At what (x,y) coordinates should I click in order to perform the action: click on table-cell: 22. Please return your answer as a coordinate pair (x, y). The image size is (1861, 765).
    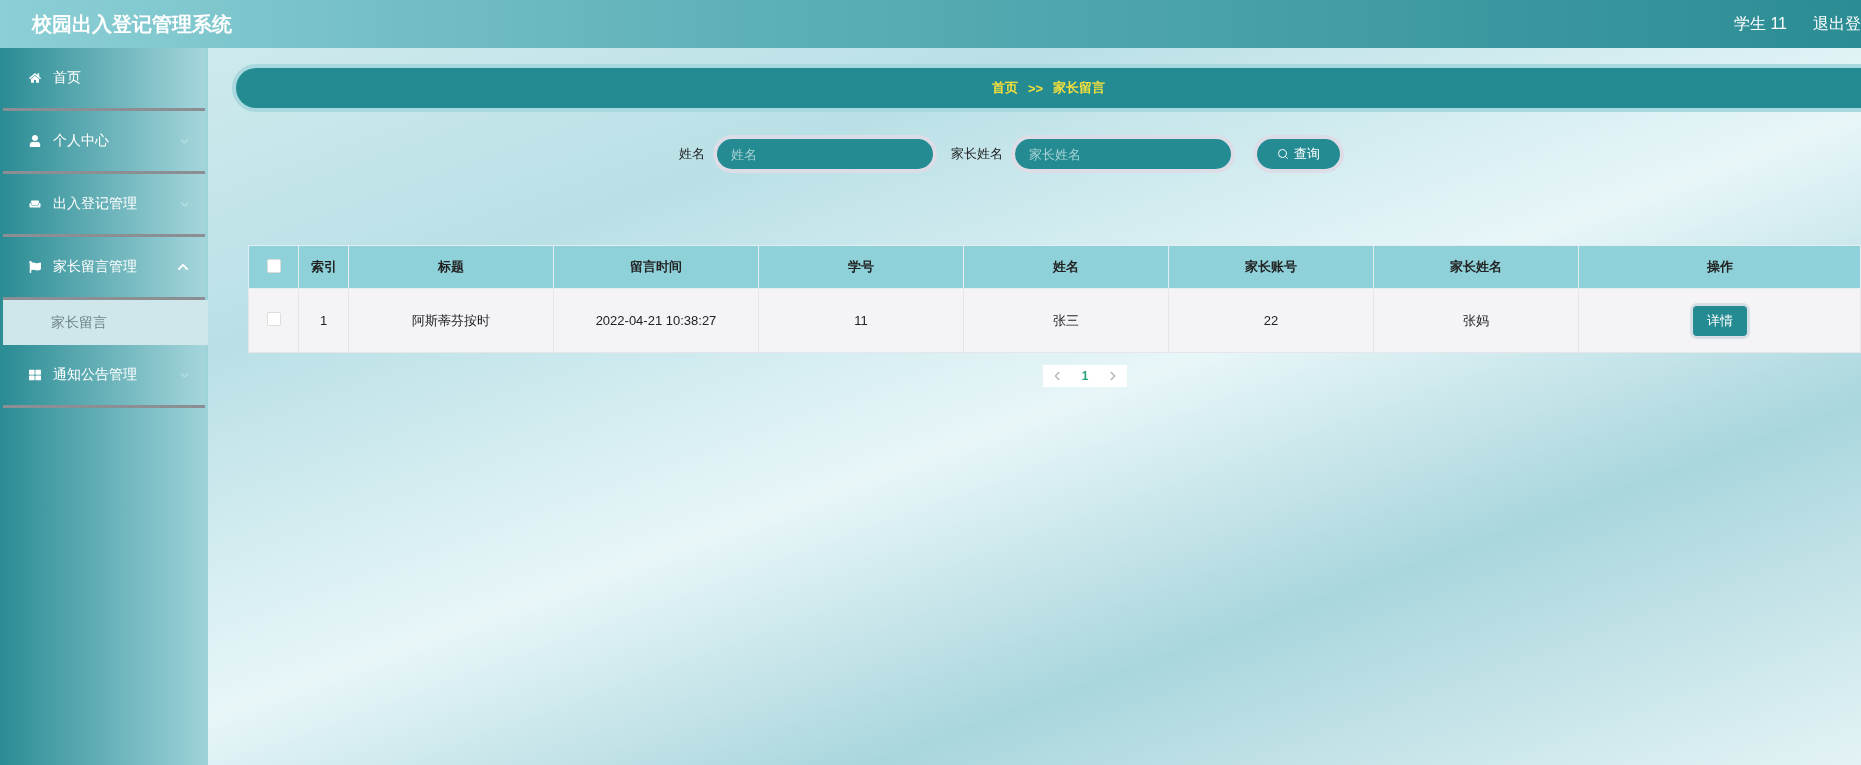
    Looking at the image, I should click on (1271, 320).